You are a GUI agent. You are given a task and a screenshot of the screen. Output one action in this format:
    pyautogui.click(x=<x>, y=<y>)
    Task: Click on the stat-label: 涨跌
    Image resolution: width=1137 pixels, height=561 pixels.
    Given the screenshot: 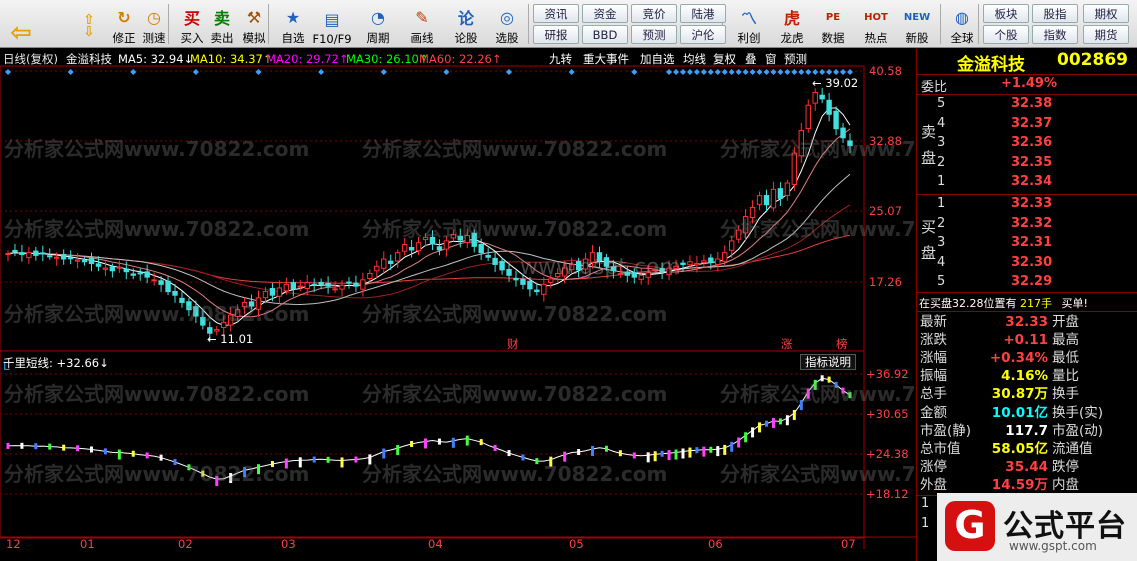 What is the action you would take?
    pyautogui.click(x=933, y=340)
    